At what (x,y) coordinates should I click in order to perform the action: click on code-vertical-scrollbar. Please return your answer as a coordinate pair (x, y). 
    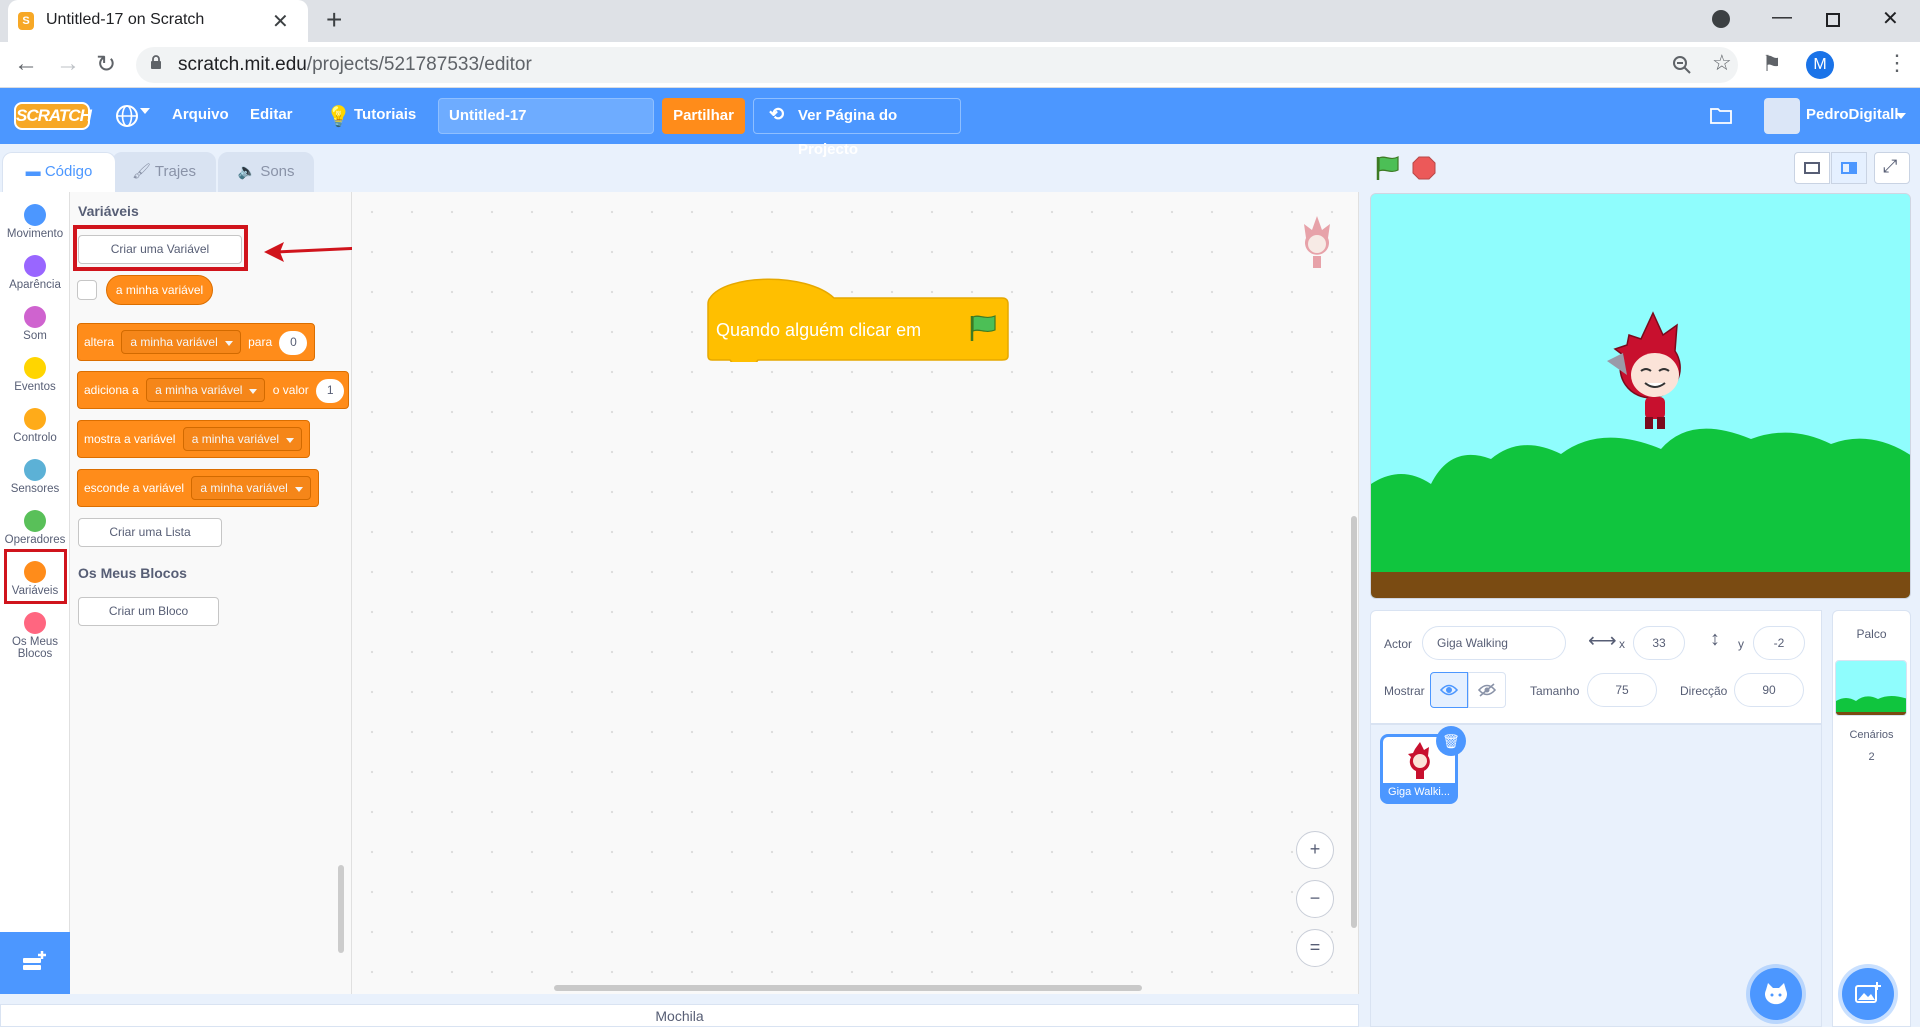
    Looking at the image, I should click on (1354, 722).